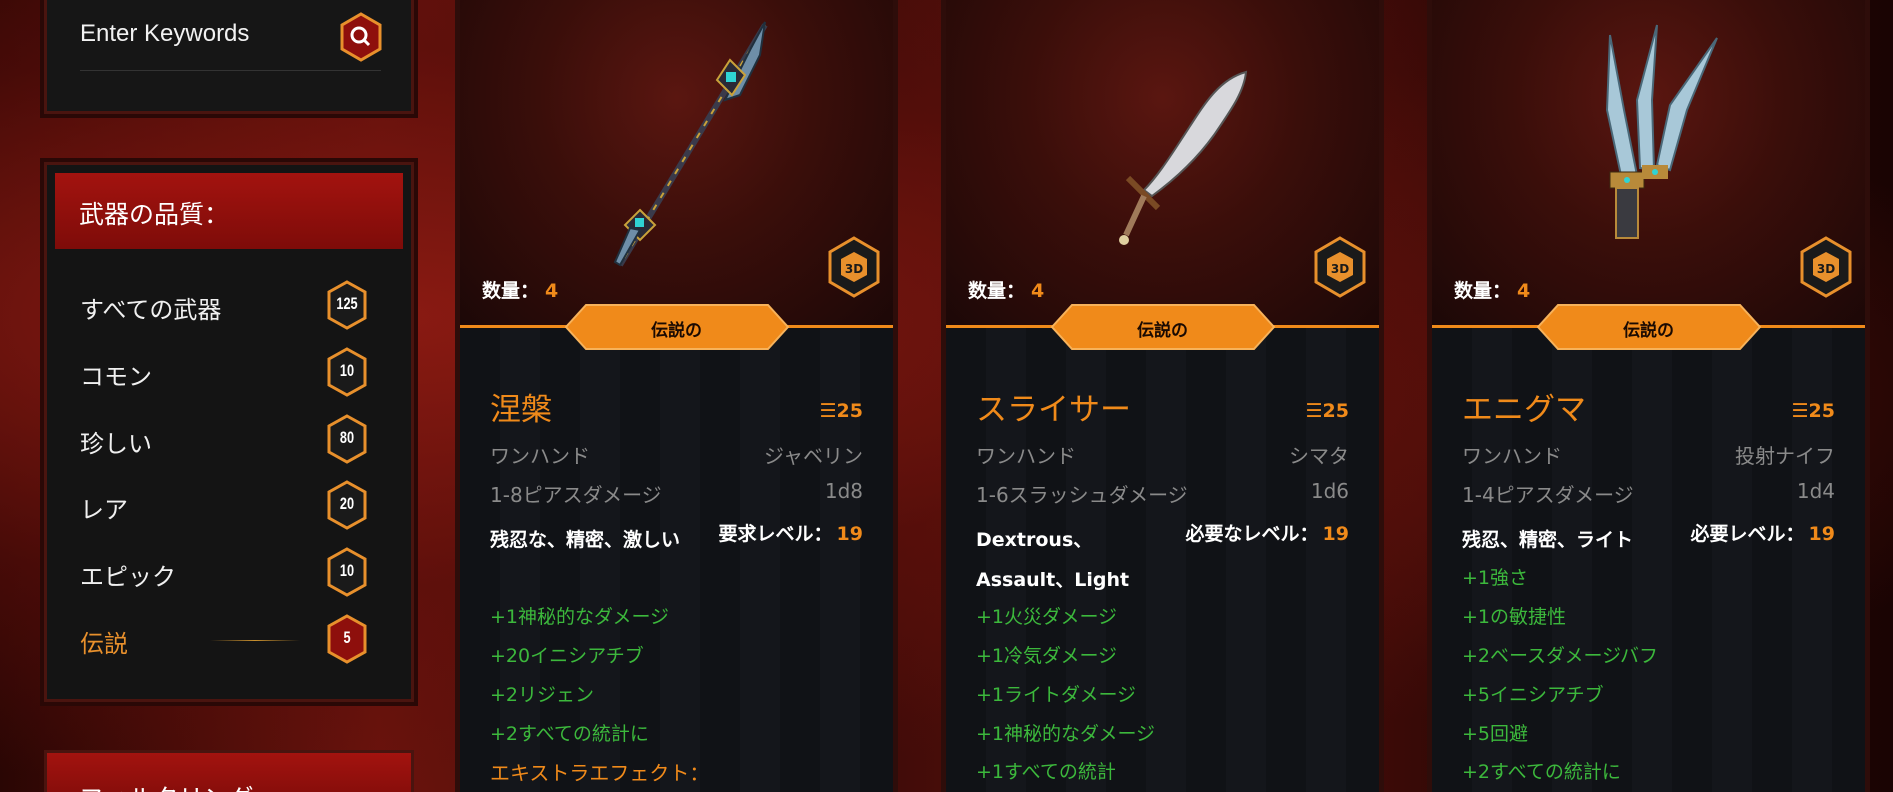 The width and height of the screenshot is (1893, 792). I want to click on count-badge: 80, so click(347, 439).